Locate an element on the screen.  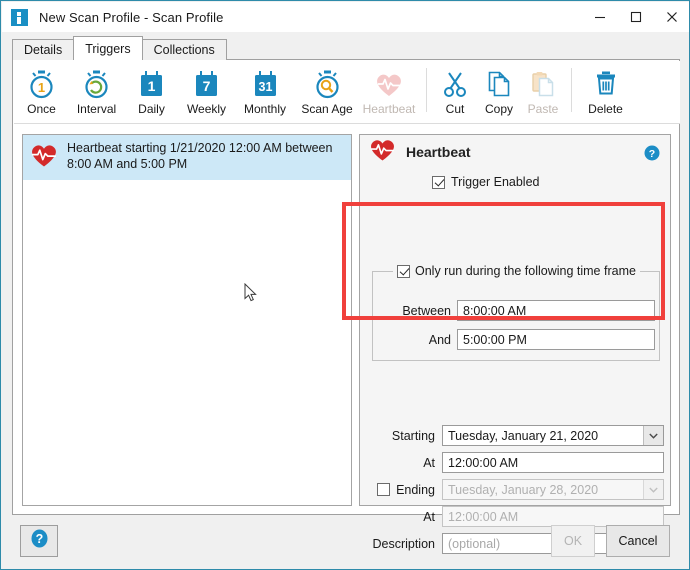
and-row: And 5:00:00 PM is located at coordinates (516, 339).